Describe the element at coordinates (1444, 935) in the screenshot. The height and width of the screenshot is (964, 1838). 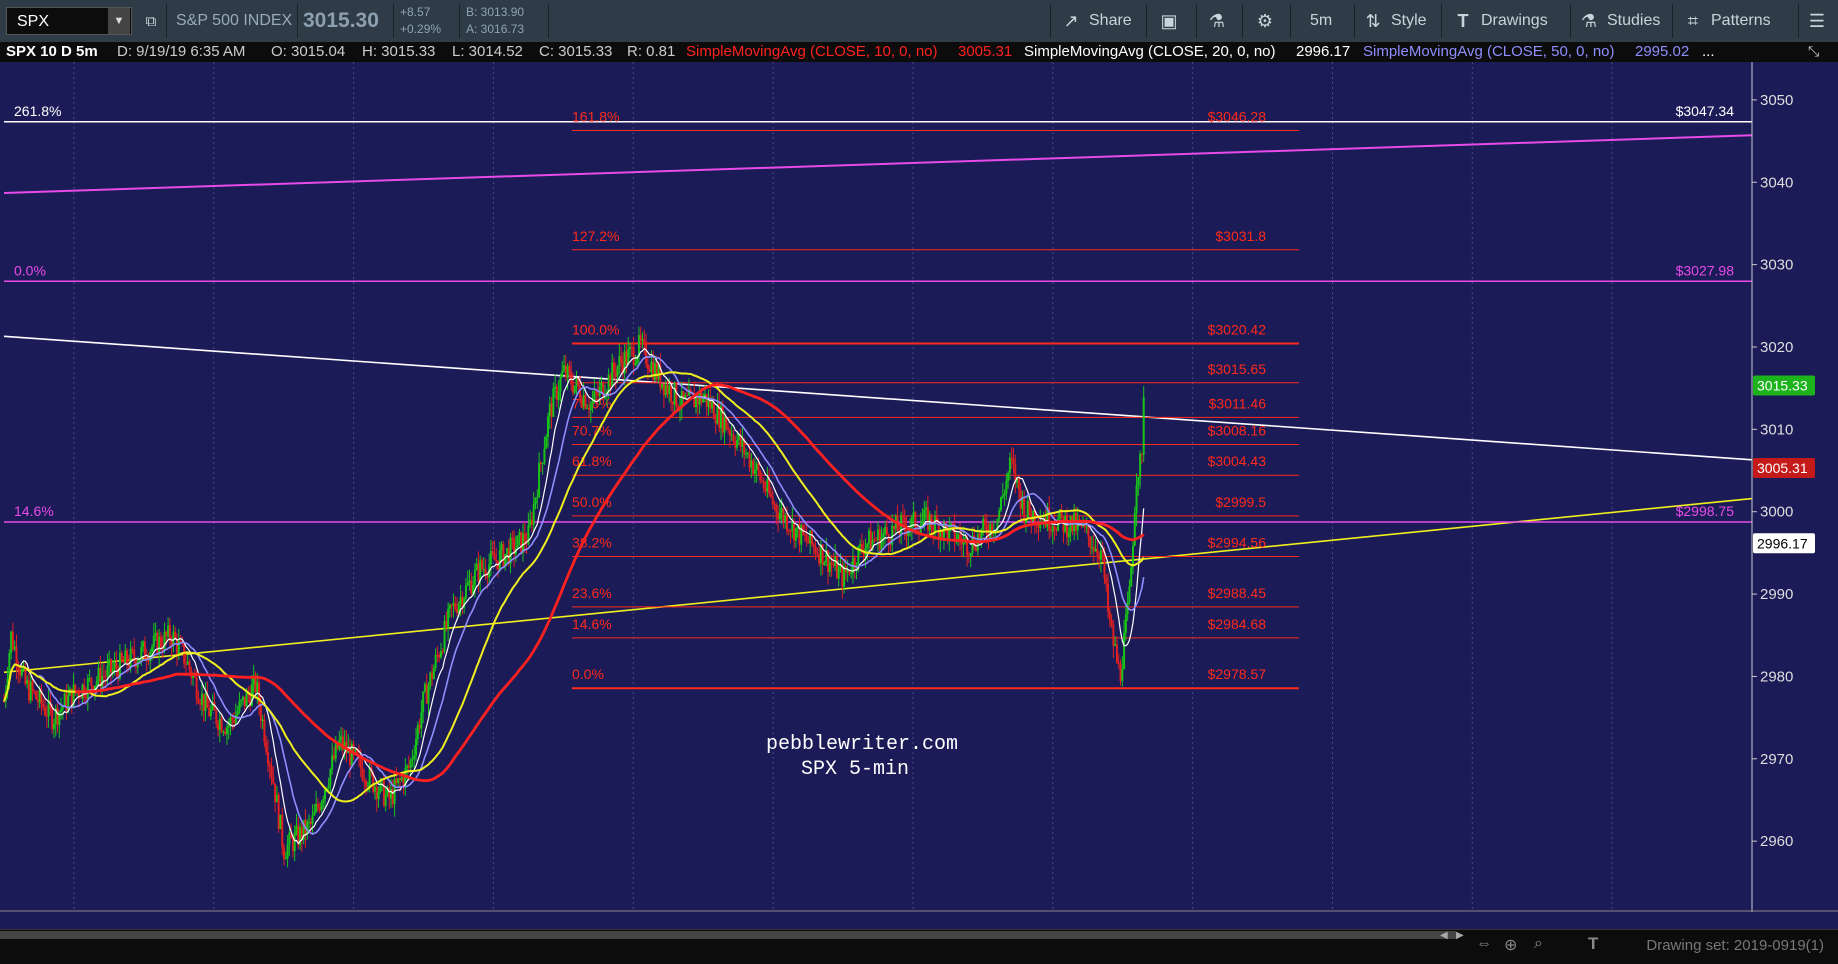
I see `scroll-left-icon: ◀` at that location.